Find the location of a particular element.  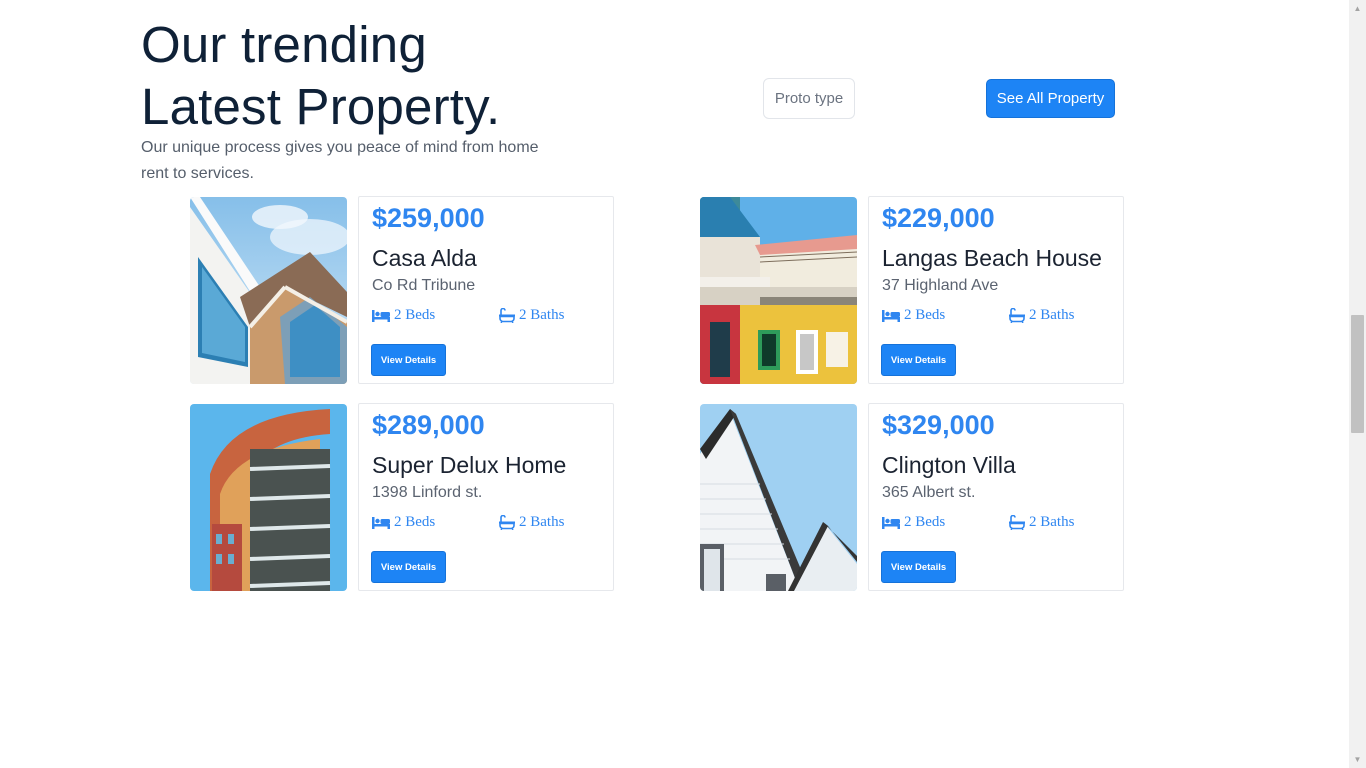

property-name: Casa Alda is located at coordinates (424, 258).